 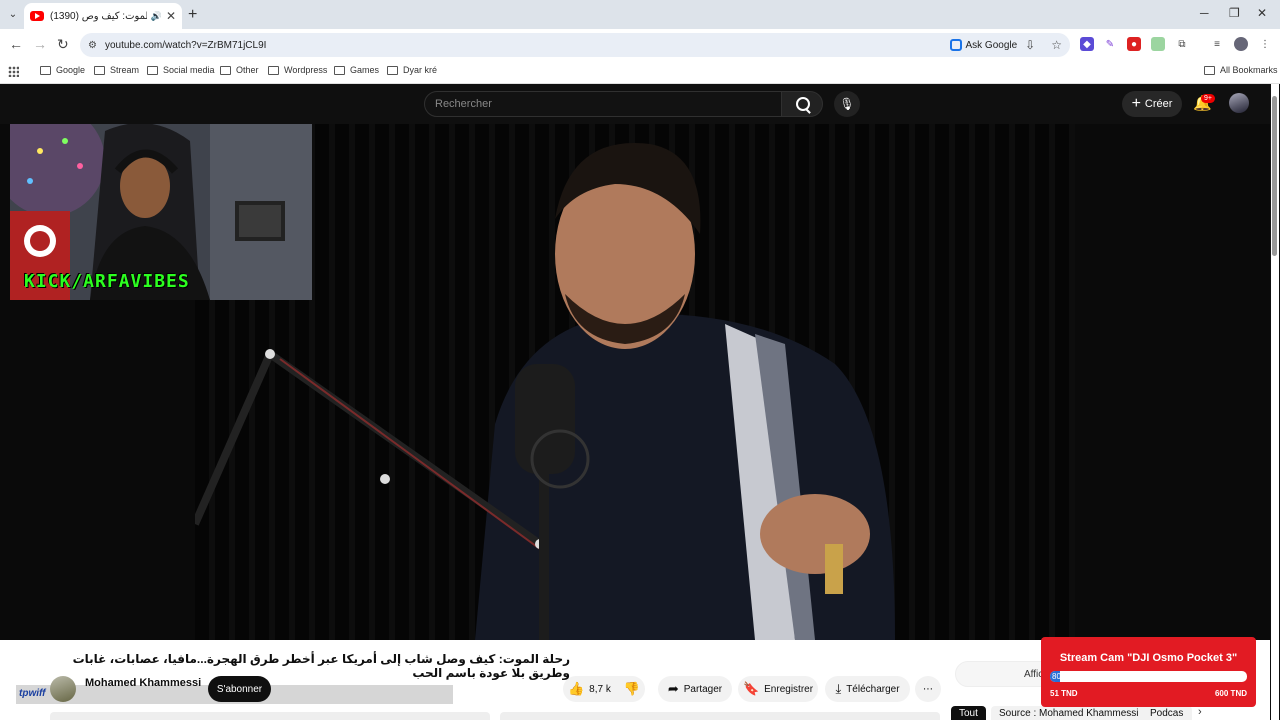 What do you see at coordinates (1056, 676) in the screenshot?
I see `stream-goal-value: 80` at bounding box center [1056, 676].